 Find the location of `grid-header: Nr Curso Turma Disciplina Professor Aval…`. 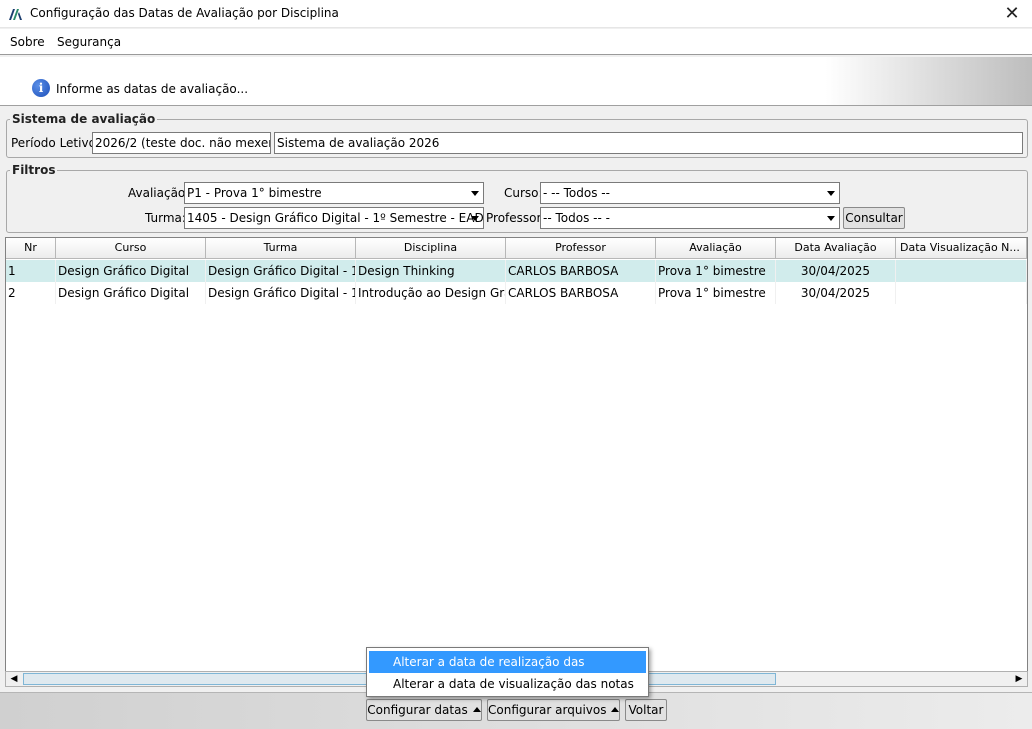

grid-header: Nr Curso Turma Disciplina Professor Aval… is located at coordinates (516, 249).